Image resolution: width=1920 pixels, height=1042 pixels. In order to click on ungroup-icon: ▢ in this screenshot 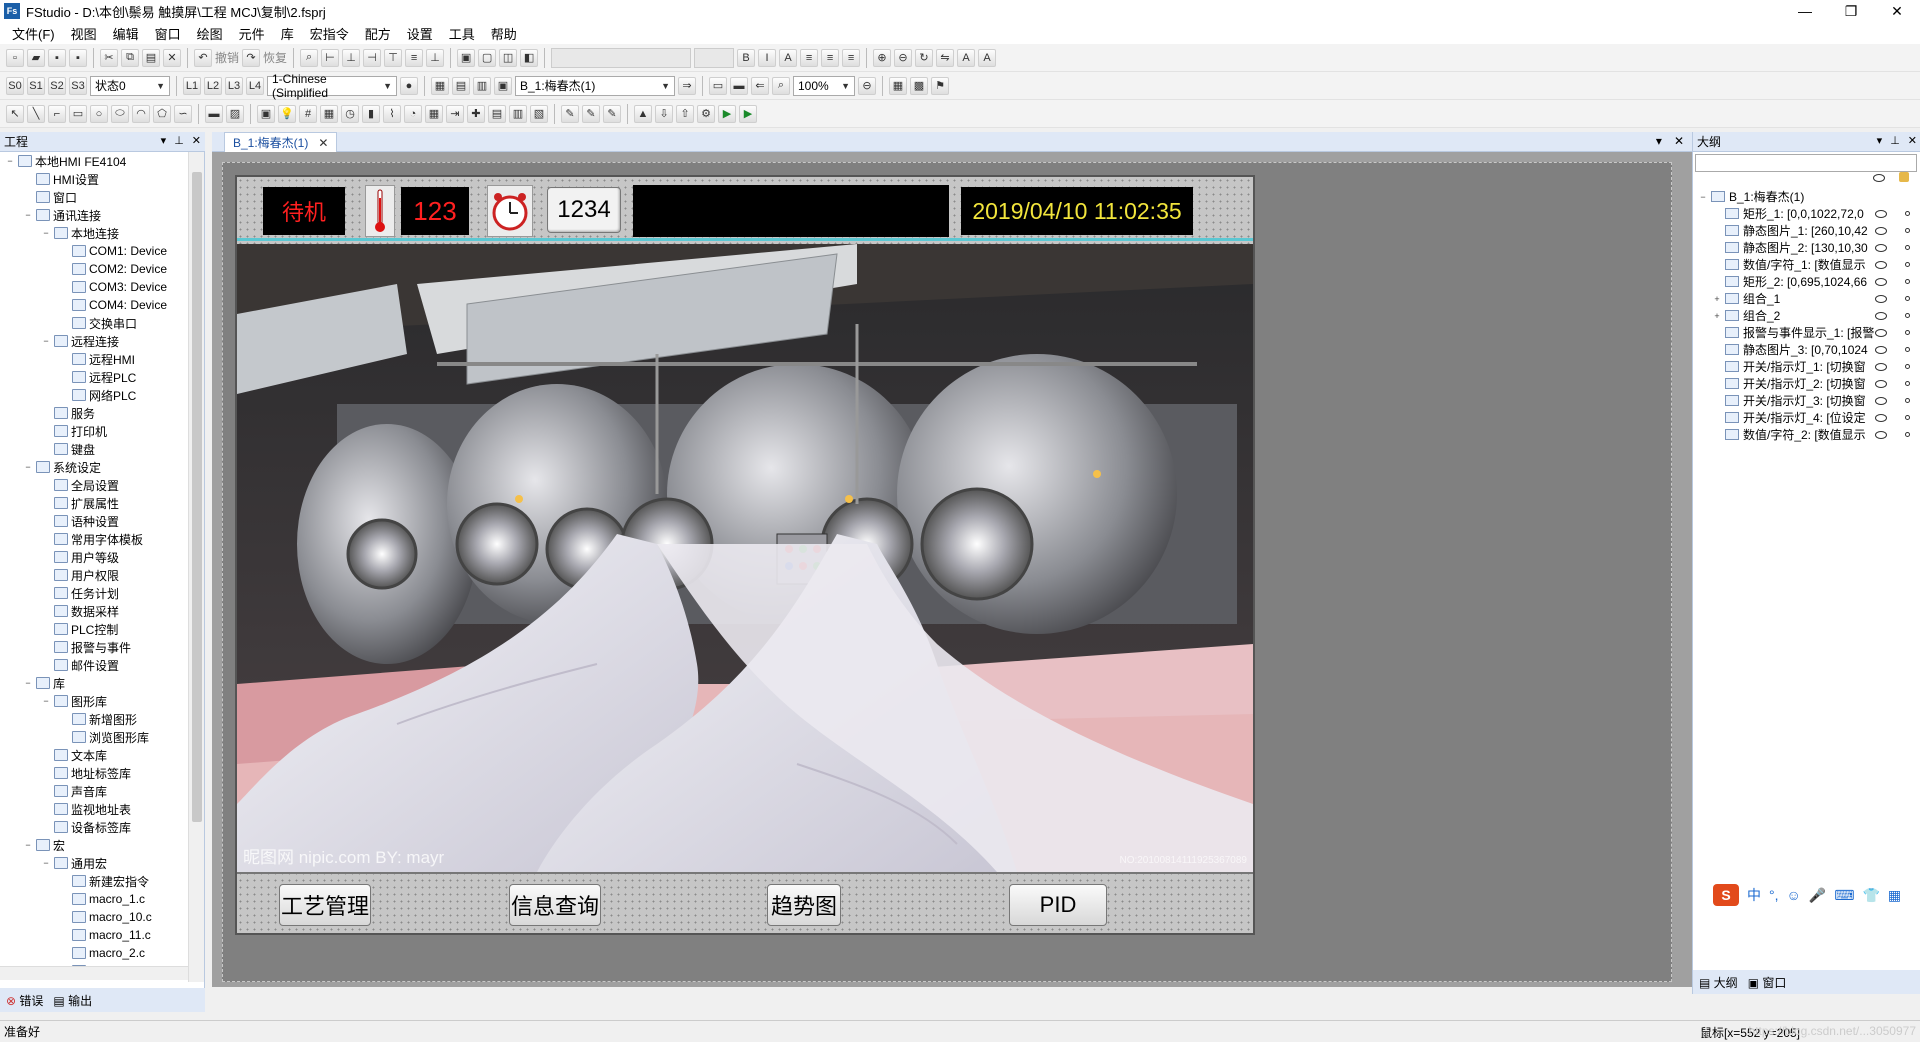, I will do `click(487, 57)`.